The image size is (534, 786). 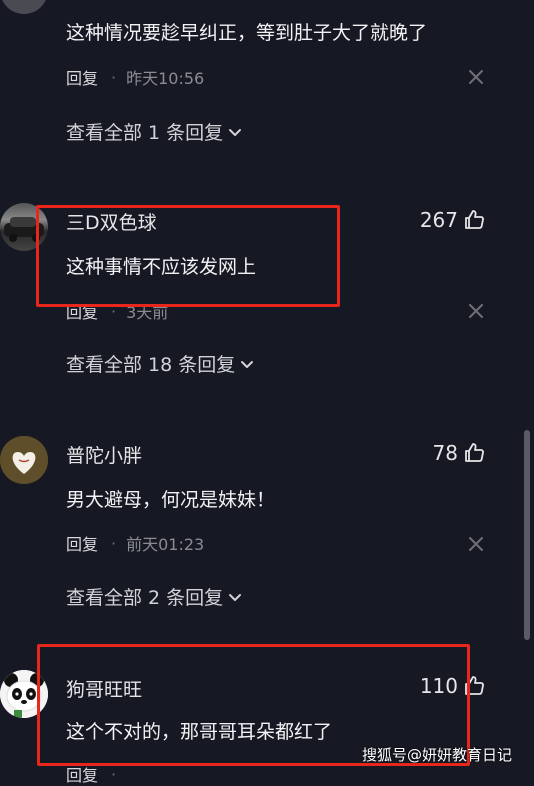 What do you see at coordinates (459, 453) in the screenshot?
I see `like-button: 78` at bounding box center [459, 453].